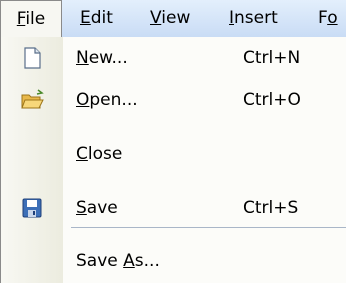 This screenshot has width=346, height=283. Describe the element at coordinates (81, 208) in the screenshot. I see `save-label-accesskey: S` at that location.